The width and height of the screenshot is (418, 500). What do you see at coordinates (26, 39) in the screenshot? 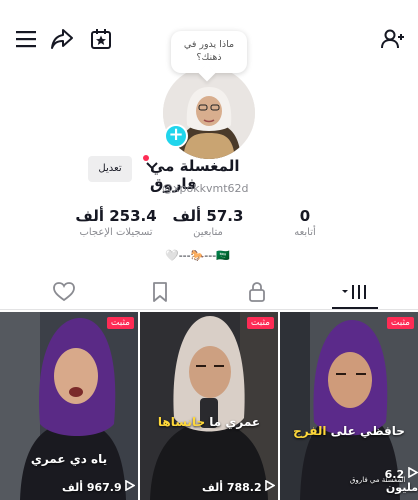
I see `menu-icon` at bounding box center [26, 39].